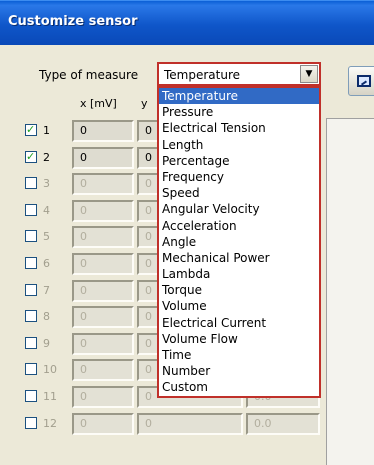  I want to click on y-value-field: 0, so click(190, 423).